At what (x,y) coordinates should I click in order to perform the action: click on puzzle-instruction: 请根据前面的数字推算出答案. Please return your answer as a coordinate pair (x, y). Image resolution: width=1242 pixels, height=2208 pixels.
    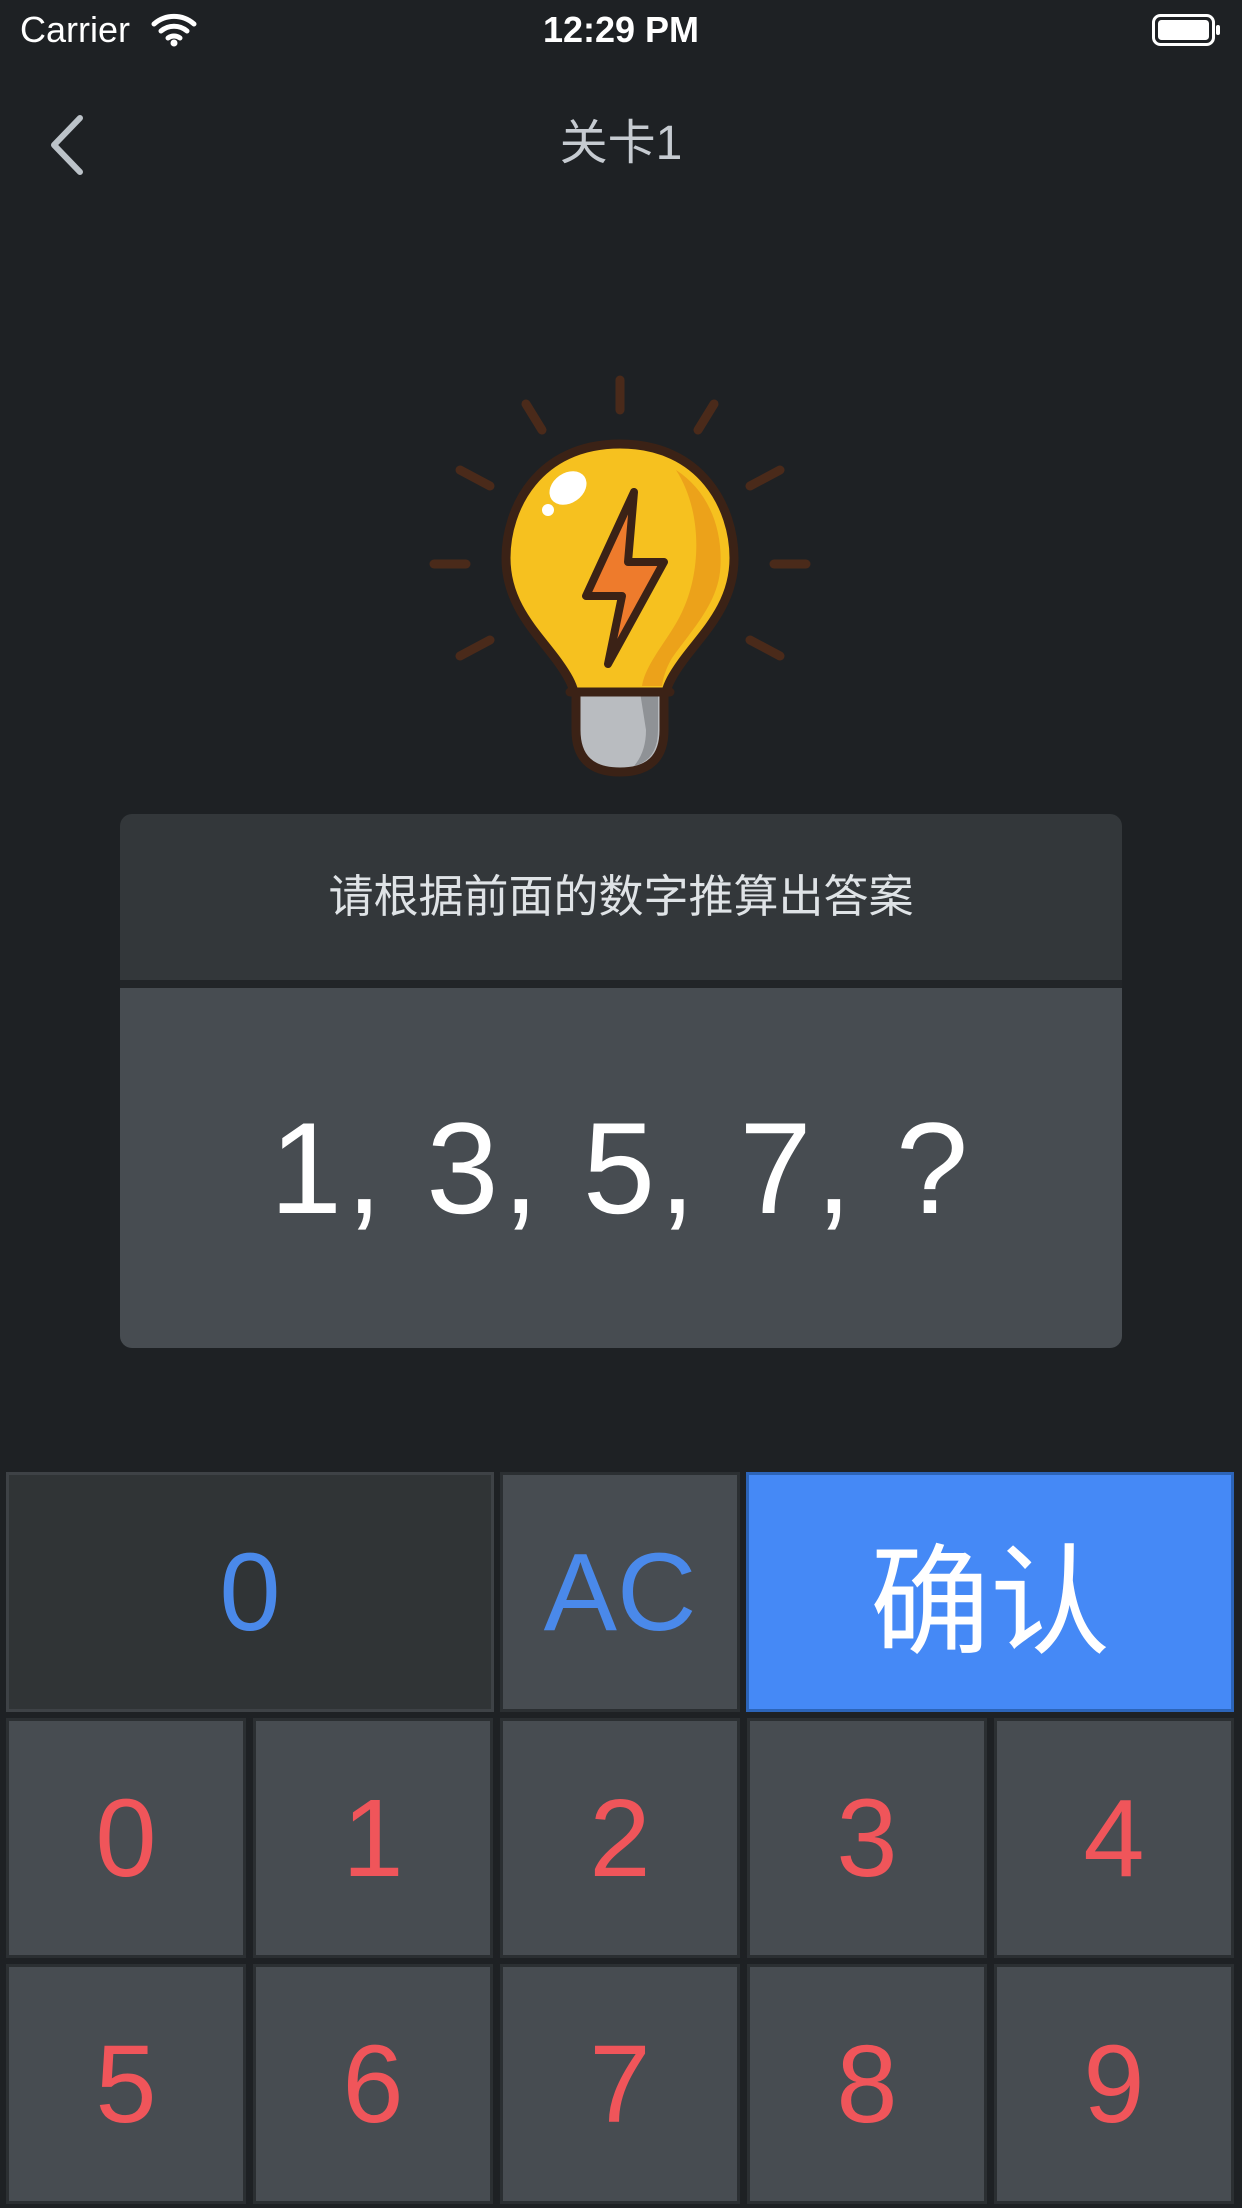
    Looking at the image, I should click on (621, 897).